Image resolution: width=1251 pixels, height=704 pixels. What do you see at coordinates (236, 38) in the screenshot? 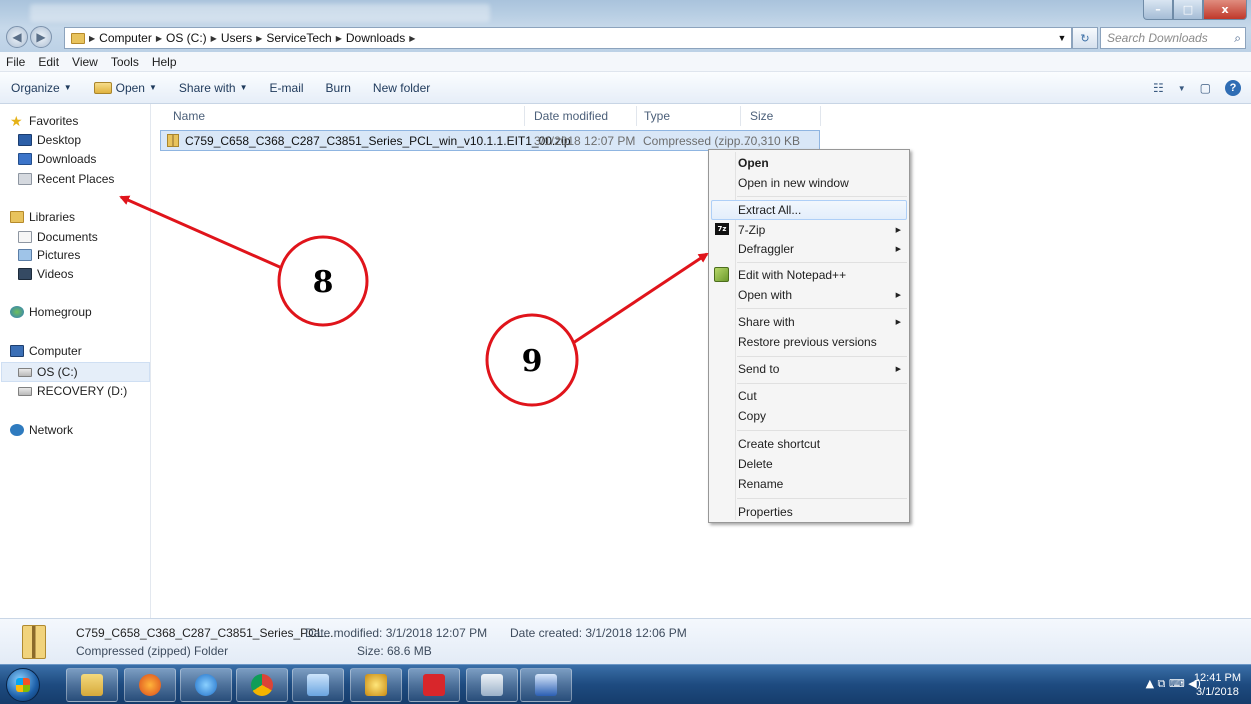
I see `breadcrumb-users: Users` at bounding box center [236, 38].